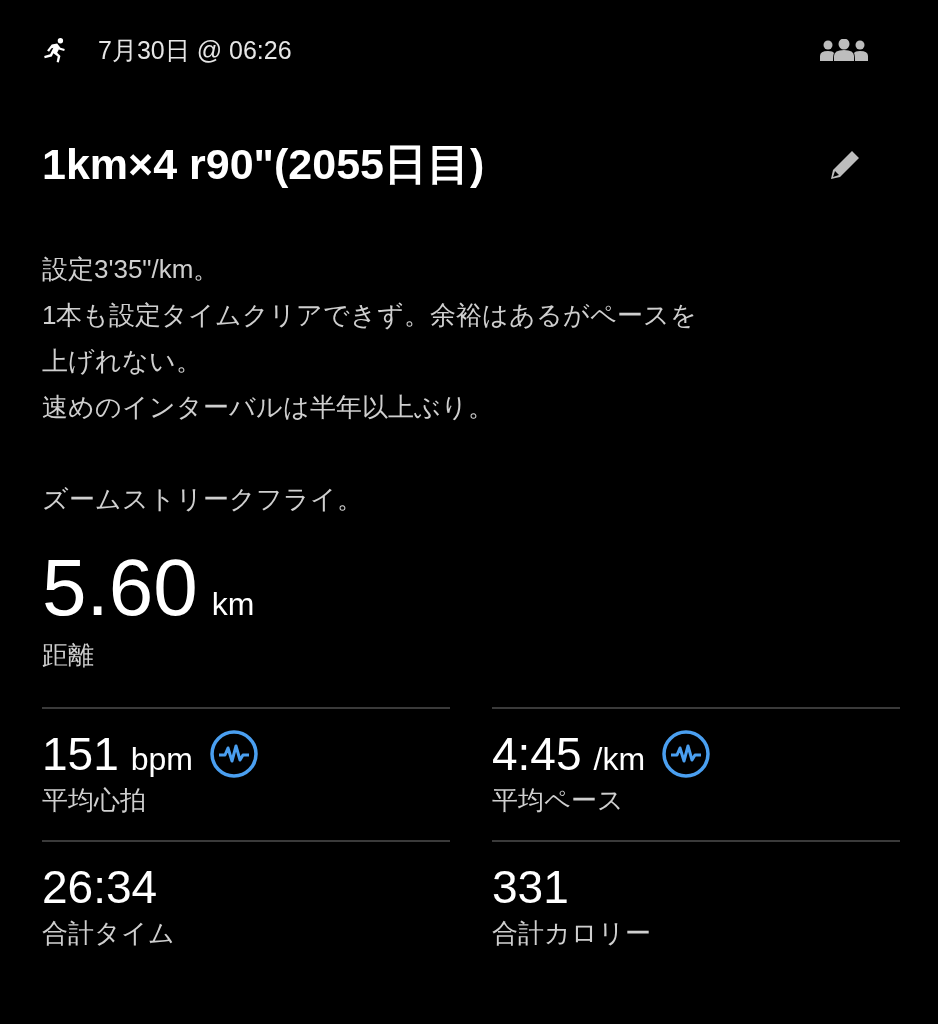 The image size is (938, 1024). What do you see at coordinates (80, 754) in the screenshot?
I see `stat-value: 151` at bounding box center [80, 754].